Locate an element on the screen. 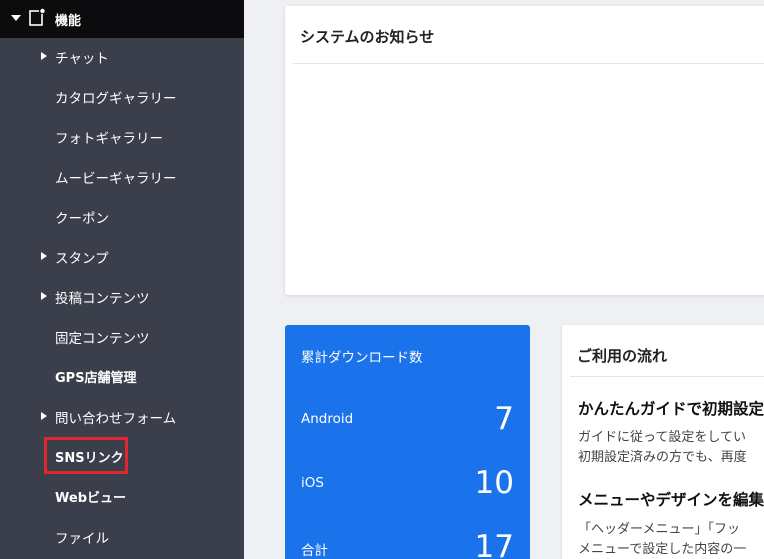  sidebar-item-webview: Webビュー is located at coordinates (122, 497).